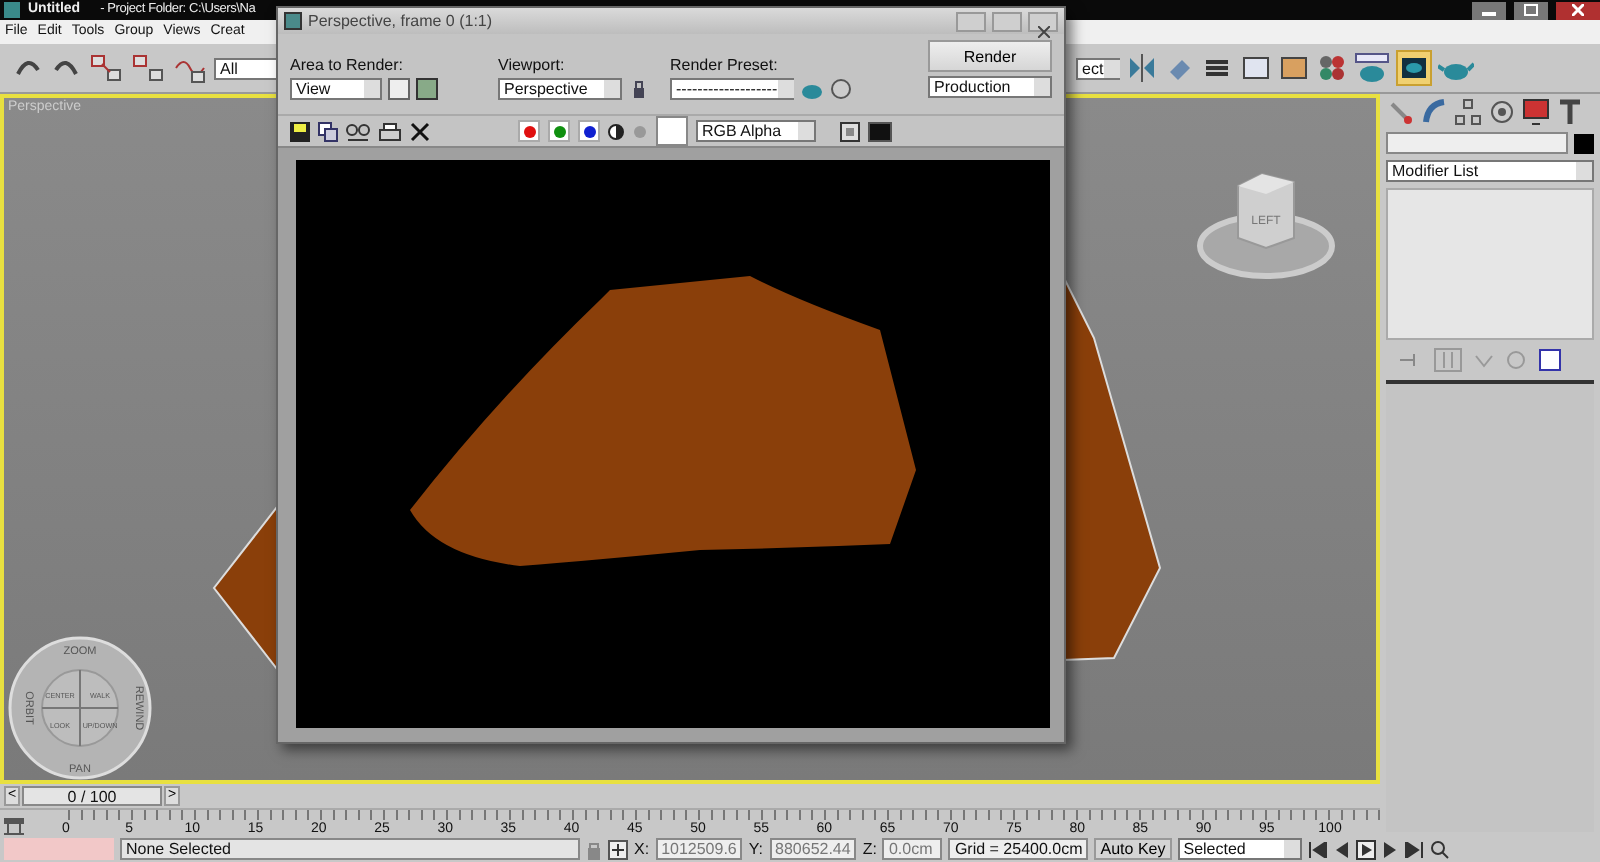 The width and height of the screenshot is (1600, 862). Describe the element at coordinates (1317, 849) in the screenshot. I see `go-to-start-icon` at that location.